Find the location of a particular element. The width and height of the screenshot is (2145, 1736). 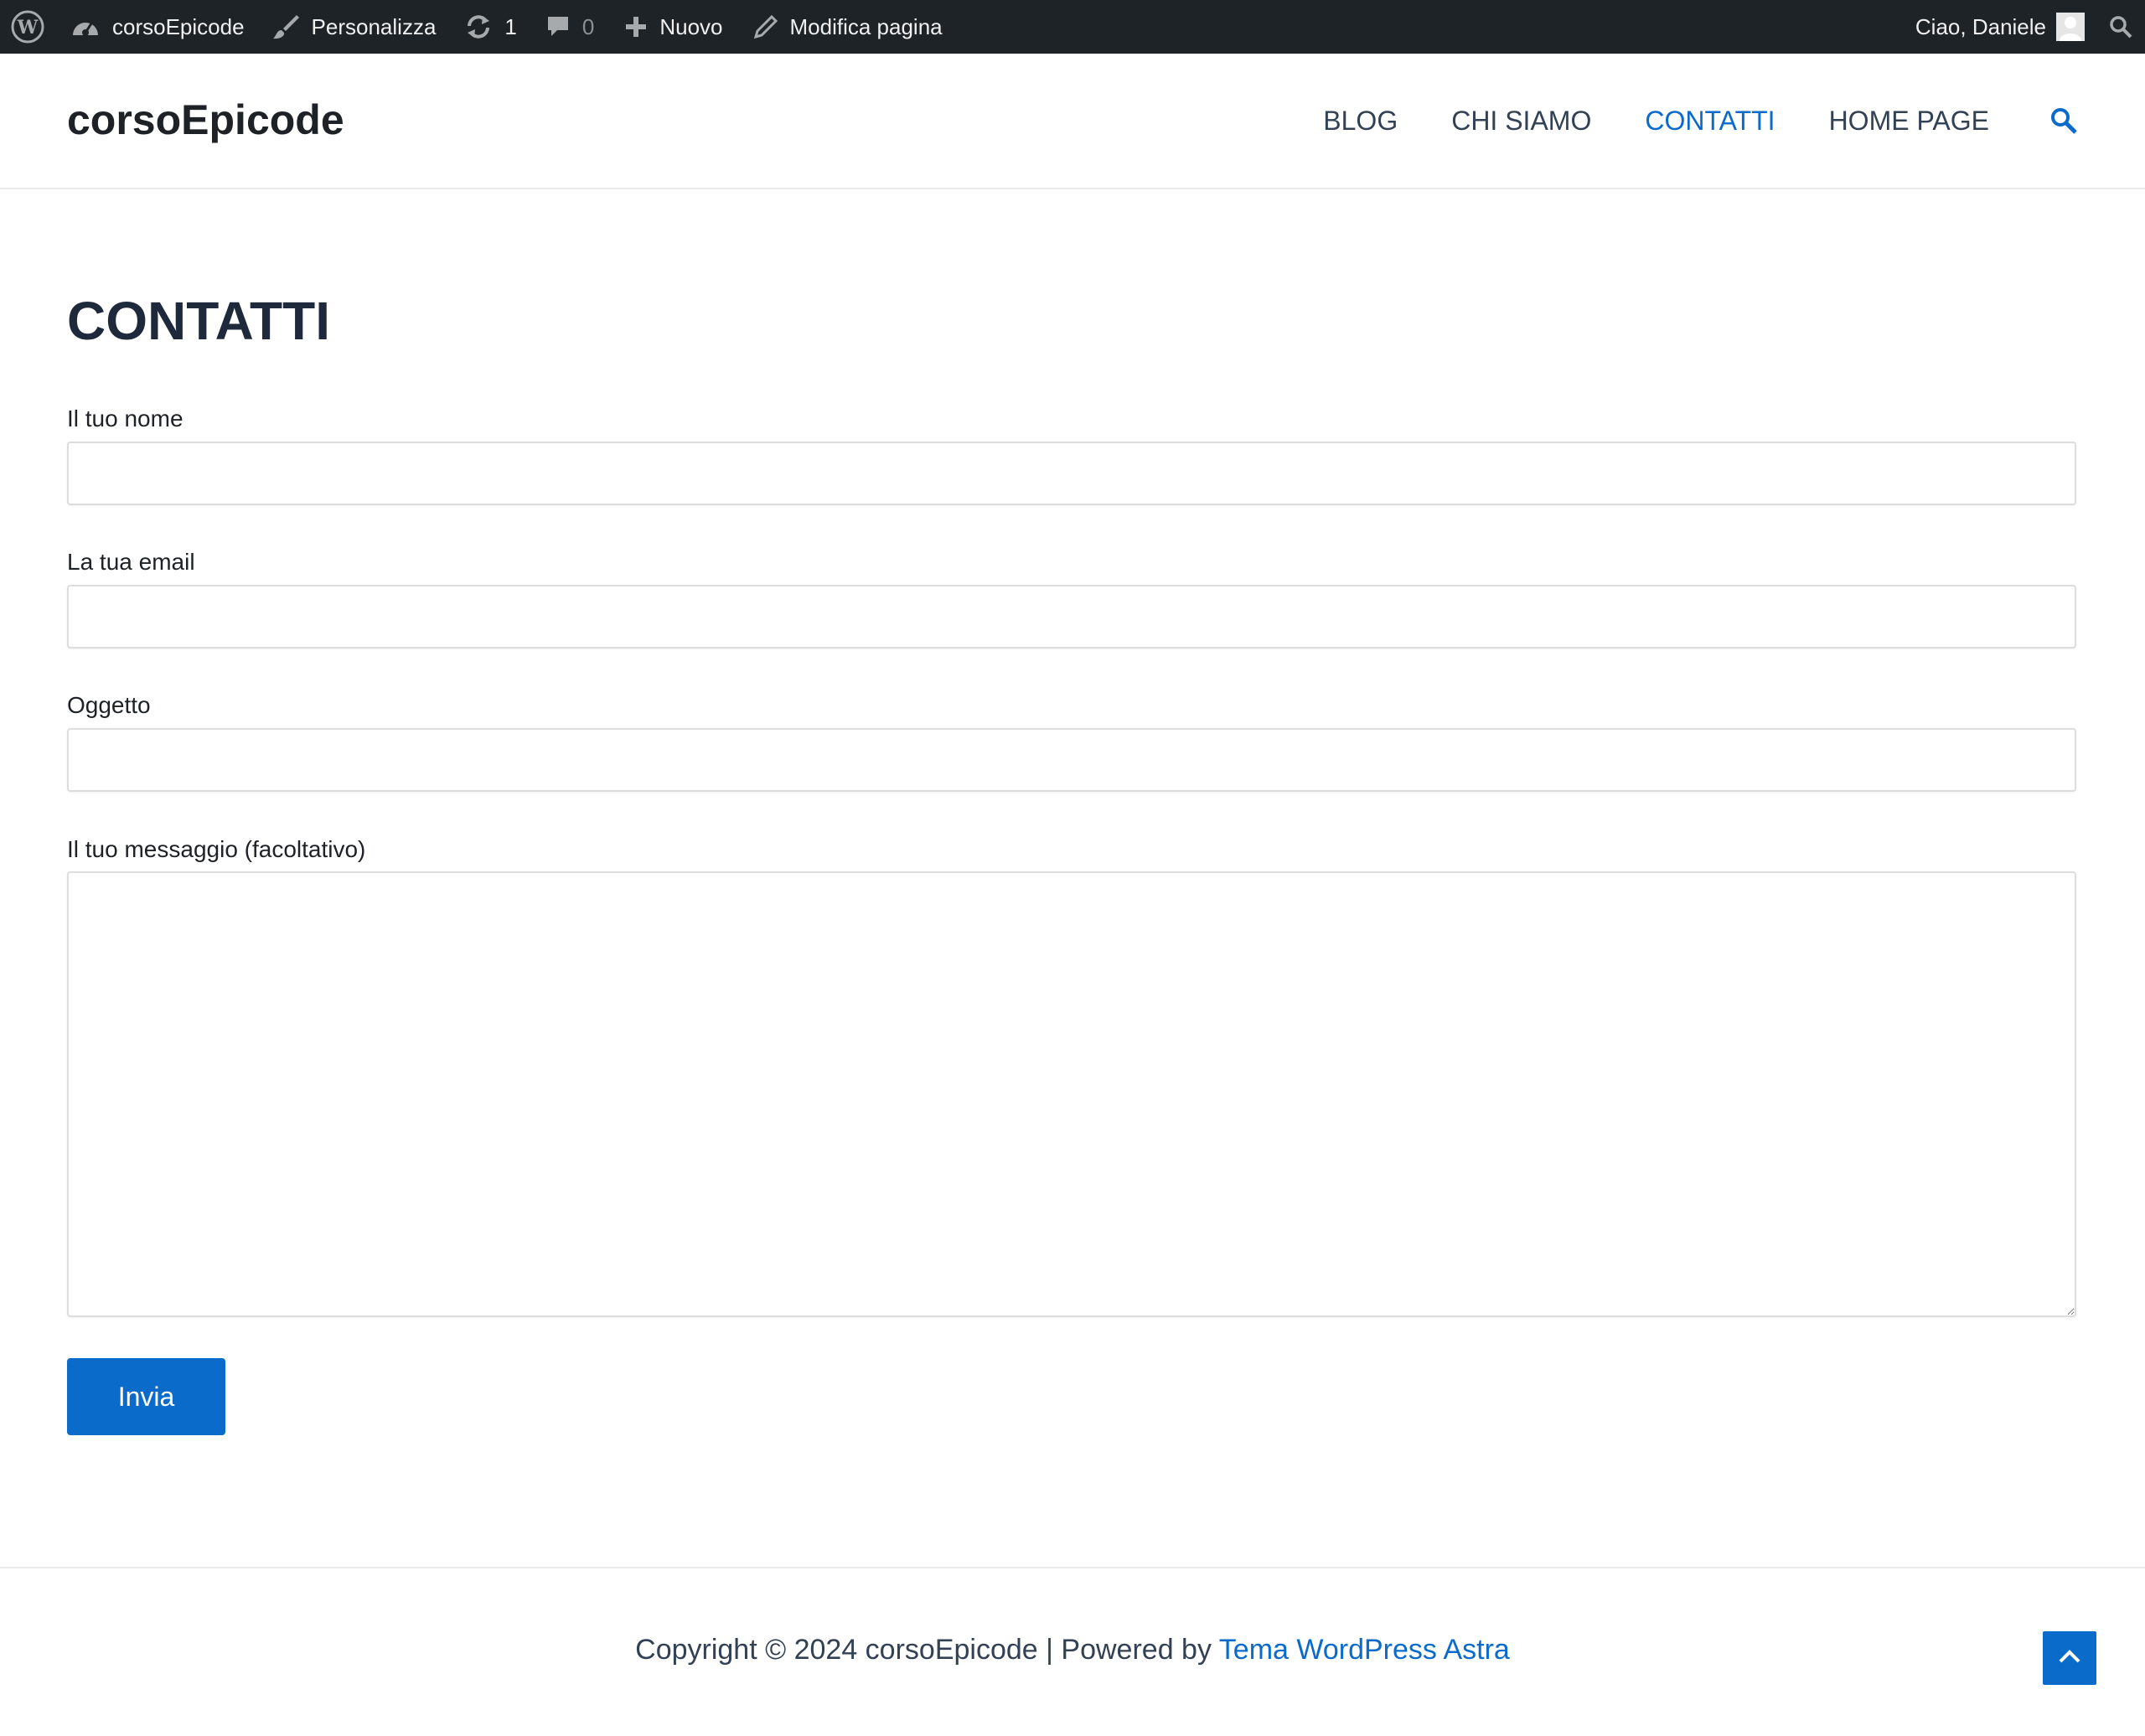

submit-button: Invia is located at coordinates (146, 1396).